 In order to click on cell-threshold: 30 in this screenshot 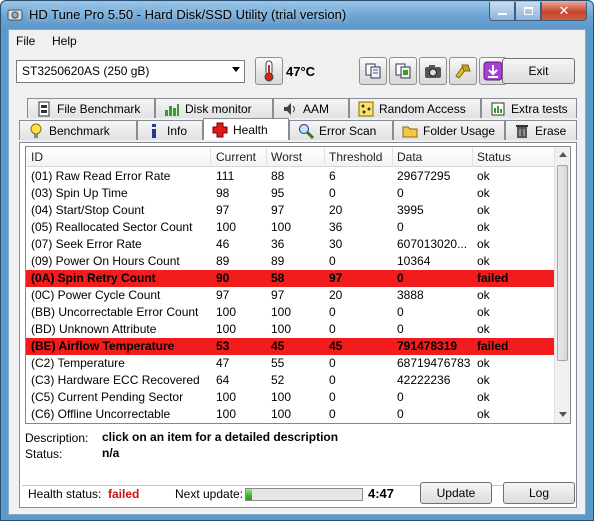, I will do `click(336, 244)`.